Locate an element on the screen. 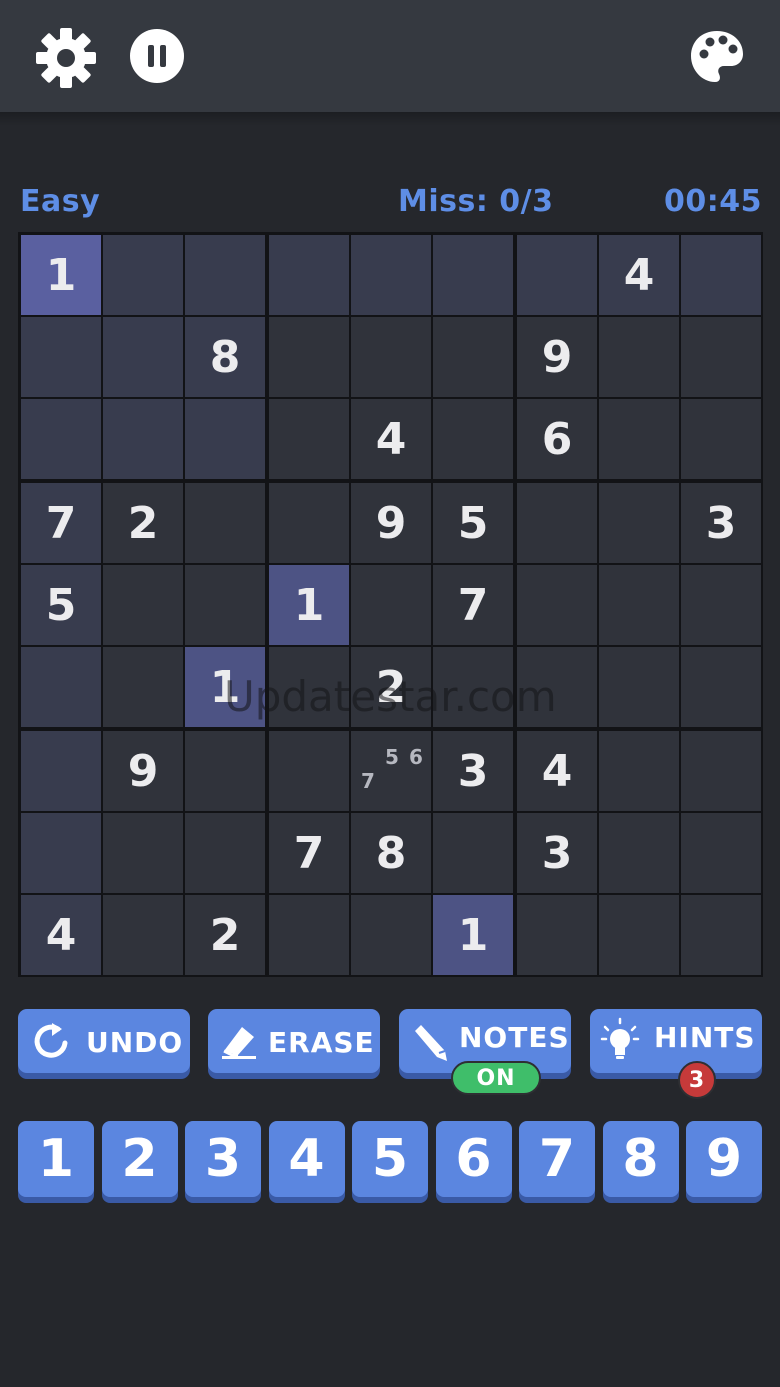 The height and width of the screenshot is (1387, 780). number-key-9: 9 is located at coordinates (724, 1159).